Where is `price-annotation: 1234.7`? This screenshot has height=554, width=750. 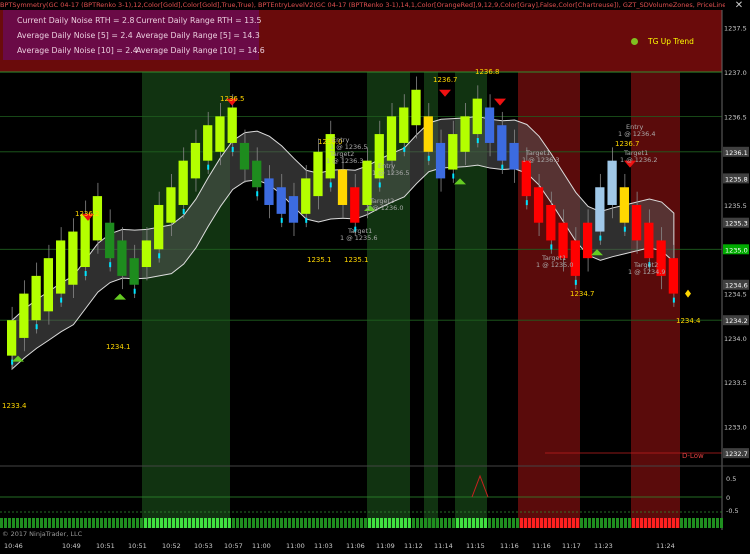 price-annotation: 1234.7 is located at coordinates (582, 294).